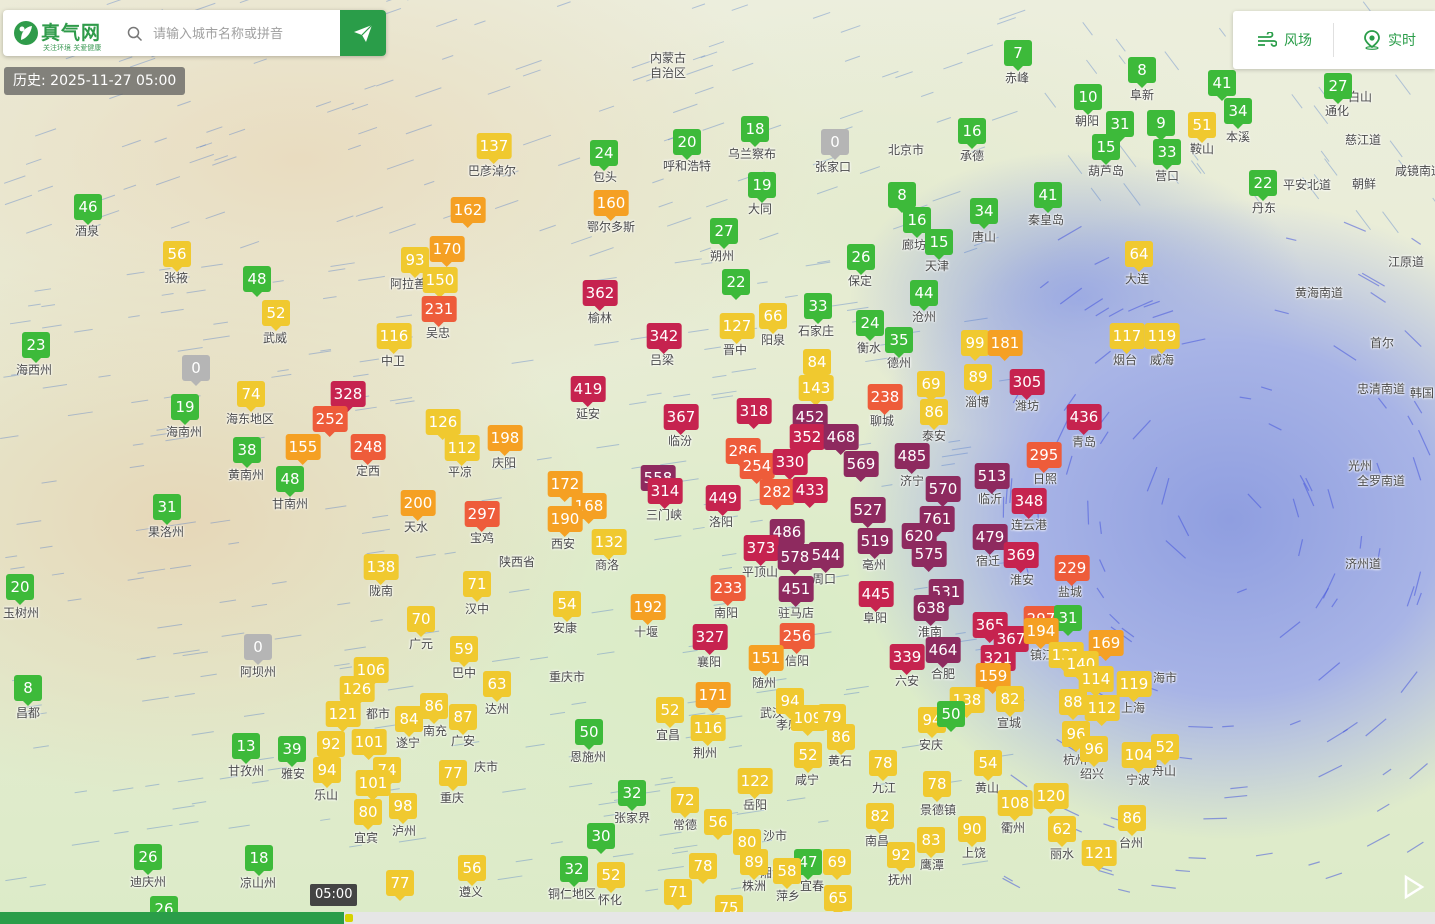 Image resolution: width=1435 pixels, height=924 pixels. Describe the element at coordinates (373, 785) in the screenshot. I see `aqi-marker: 101` at that location.